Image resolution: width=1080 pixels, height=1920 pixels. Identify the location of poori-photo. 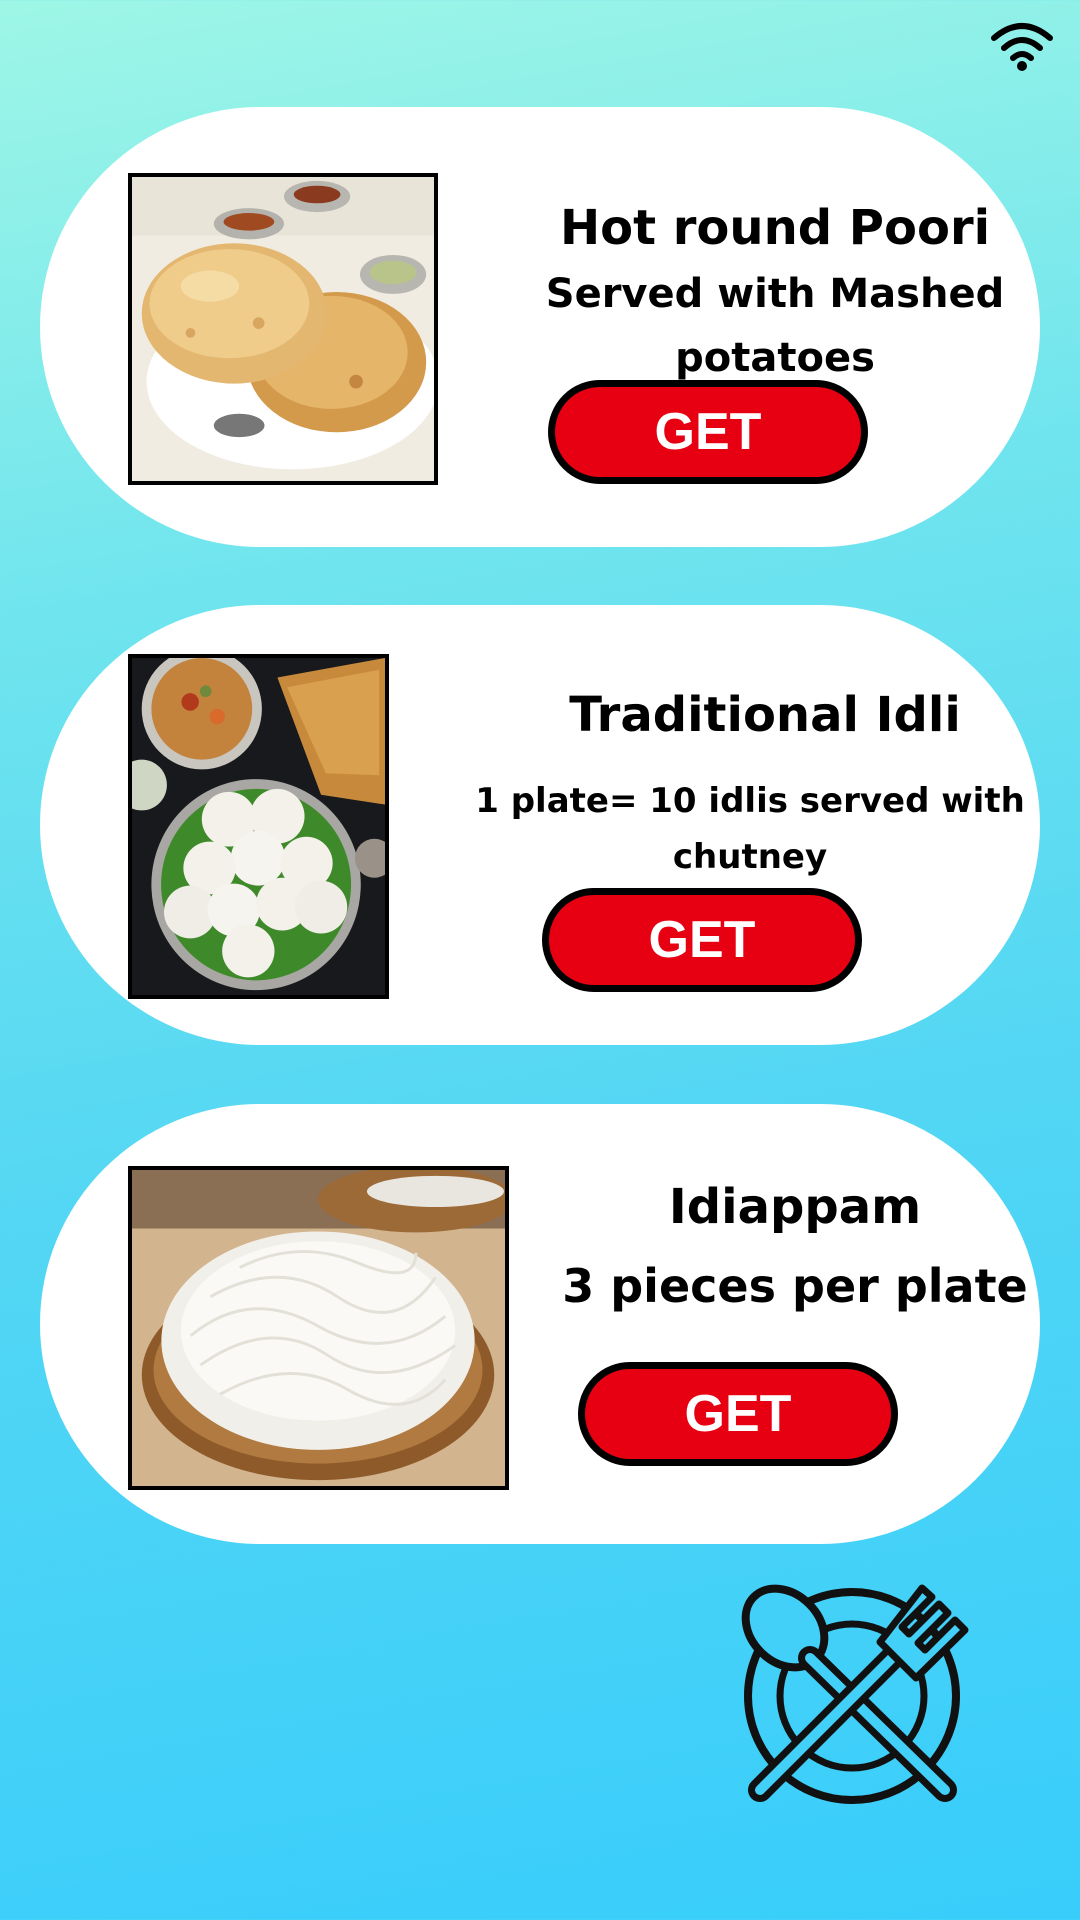
(283, 329).